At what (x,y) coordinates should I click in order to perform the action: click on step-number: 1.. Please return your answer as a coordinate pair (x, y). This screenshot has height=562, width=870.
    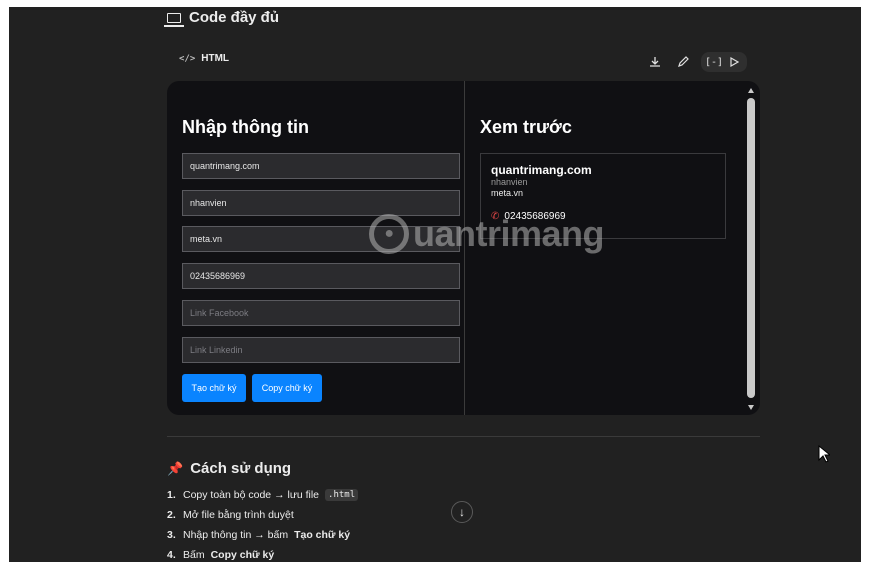
    Looking at the image, I should click on (171, 495).